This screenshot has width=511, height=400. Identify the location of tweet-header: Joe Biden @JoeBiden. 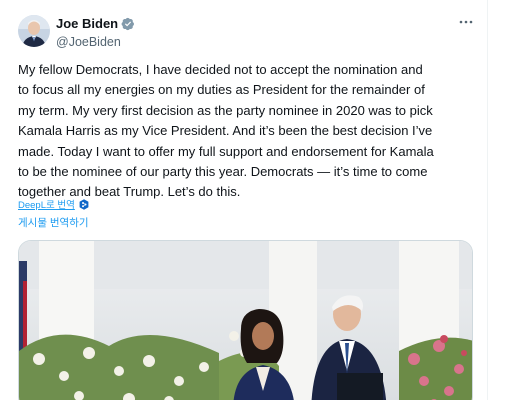
(249, 33).